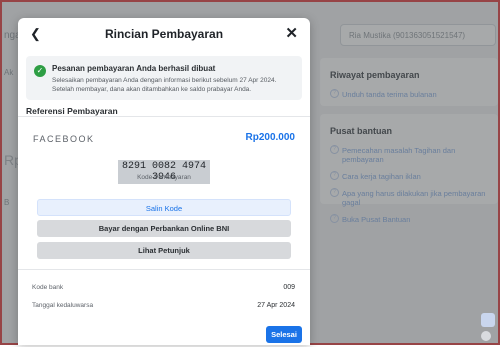 Image resolution: width=500 pixels, height=347 pixels. What do you see at coordinates (40, 71) in the screenshot?
I see `check-circle-icon: ✓` at bounding box center [40, 71].